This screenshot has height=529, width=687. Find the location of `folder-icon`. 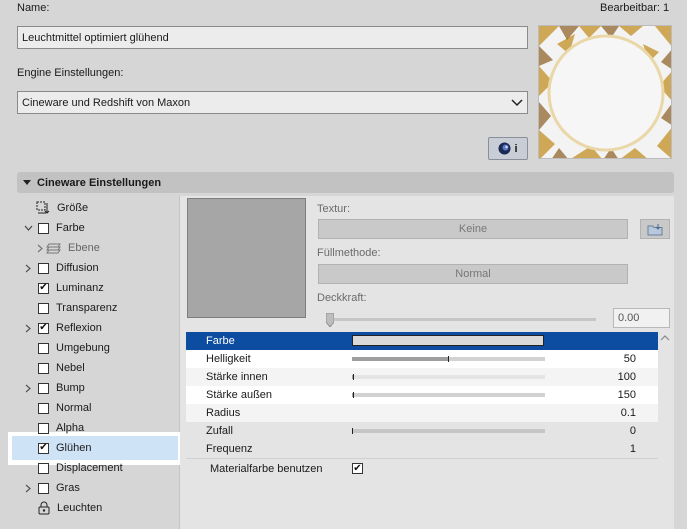

folder-icon is located at coordinates (655, 229).